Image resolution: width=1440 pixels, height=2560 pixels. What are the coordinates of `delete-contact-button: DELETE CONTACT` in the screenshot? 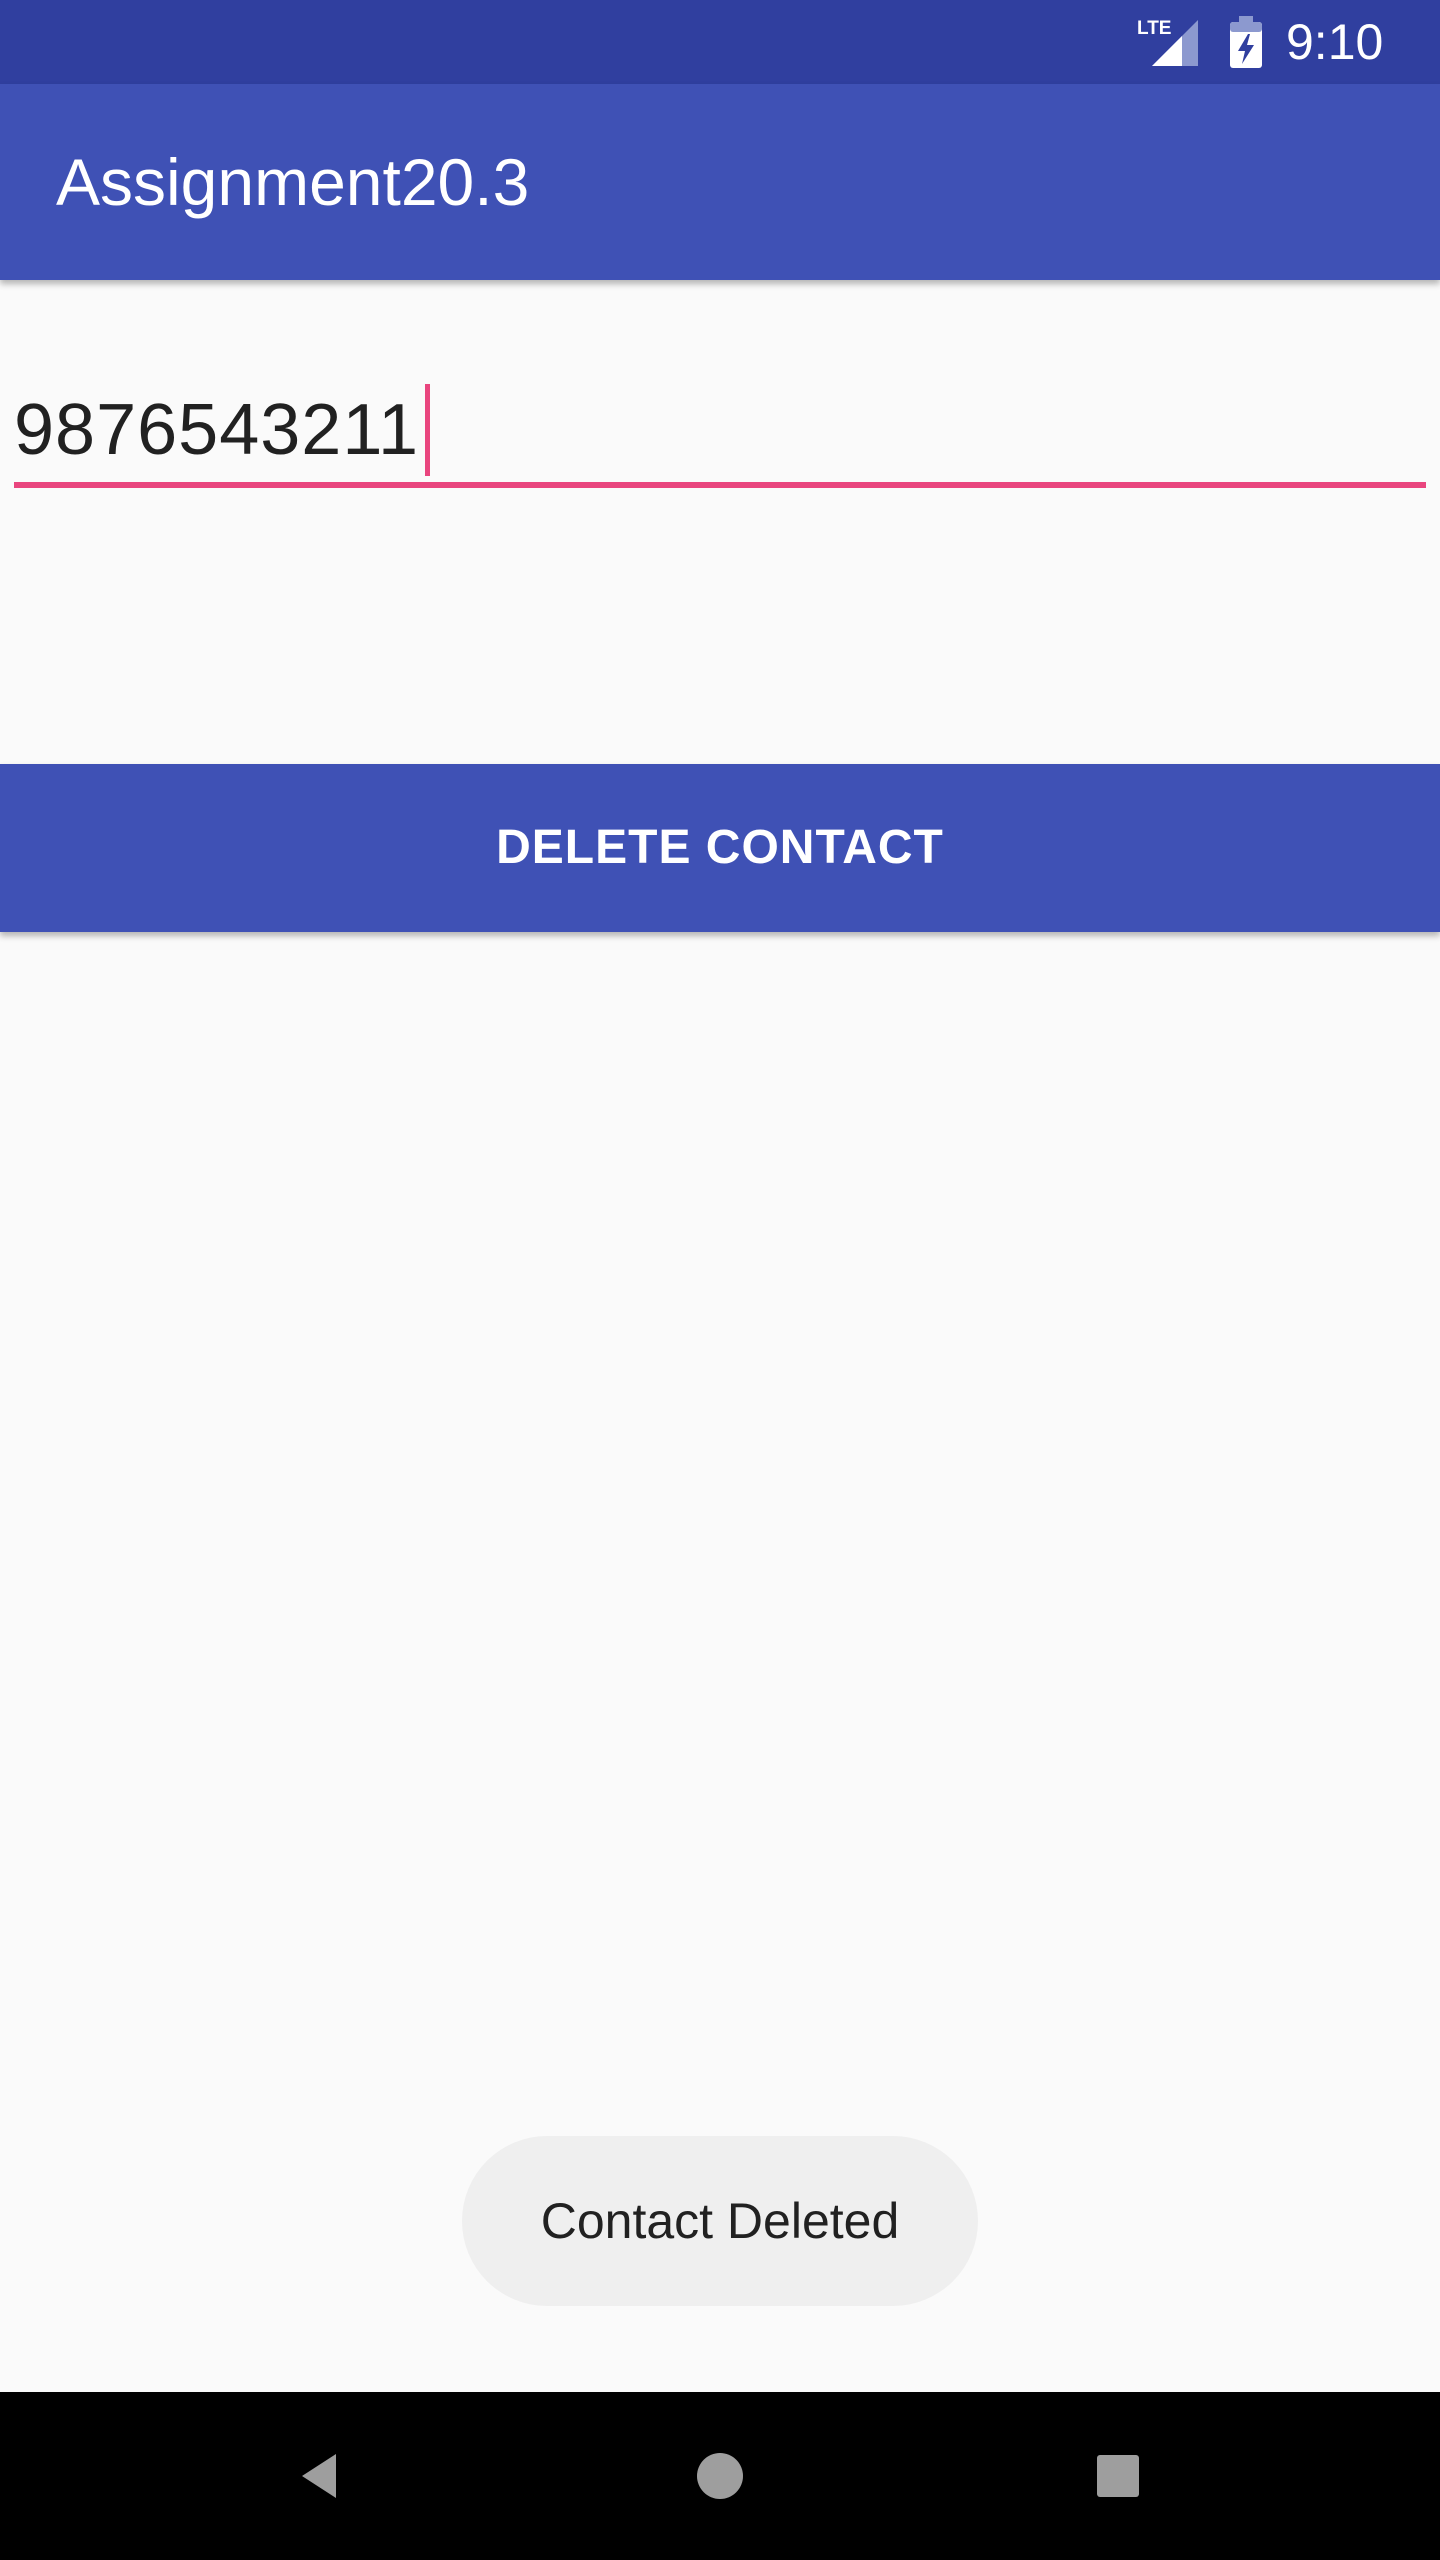 It's located at (720, 848).